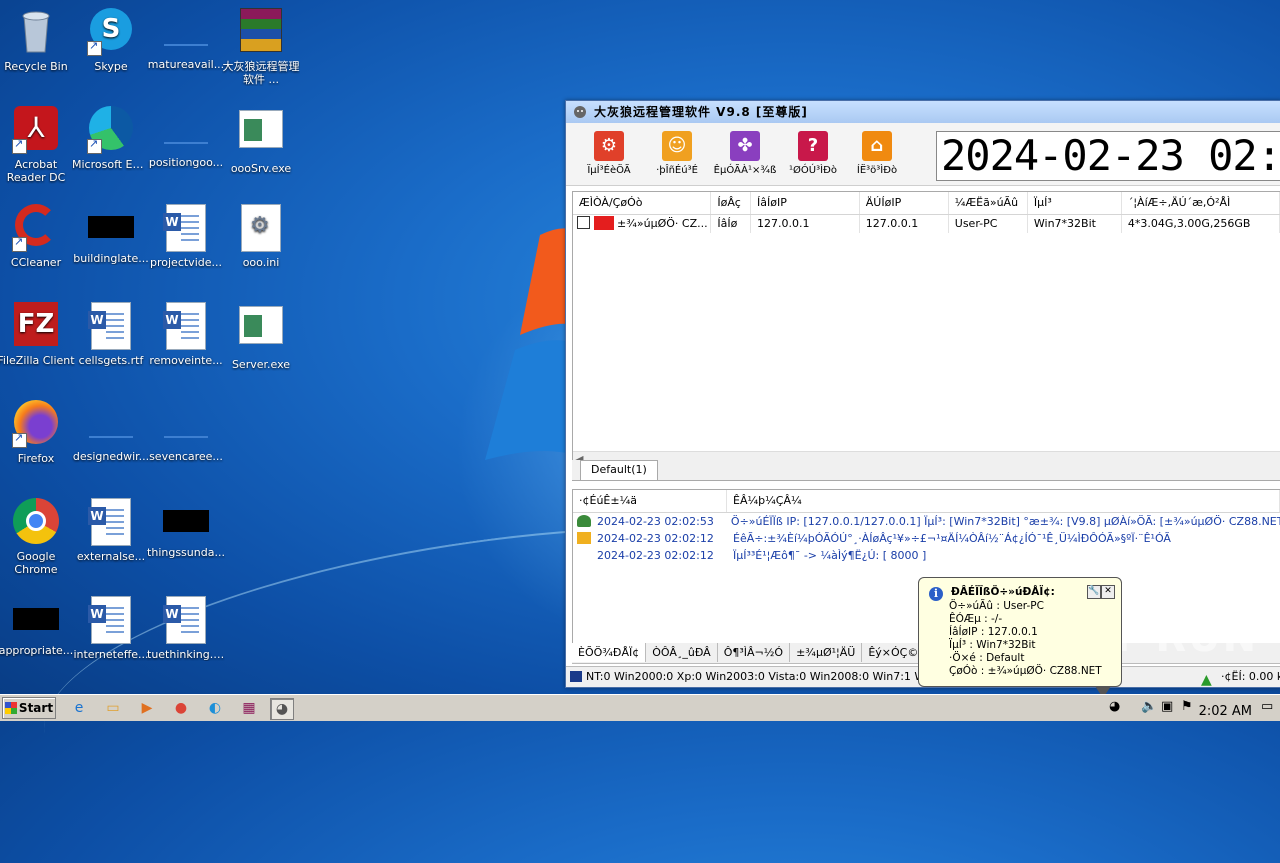 This screenshot has height=863, width=1280. Describe the element at coordinates (215, 708) in the screenshot. I see `edge-taskbar-icon: ◐` at that location.